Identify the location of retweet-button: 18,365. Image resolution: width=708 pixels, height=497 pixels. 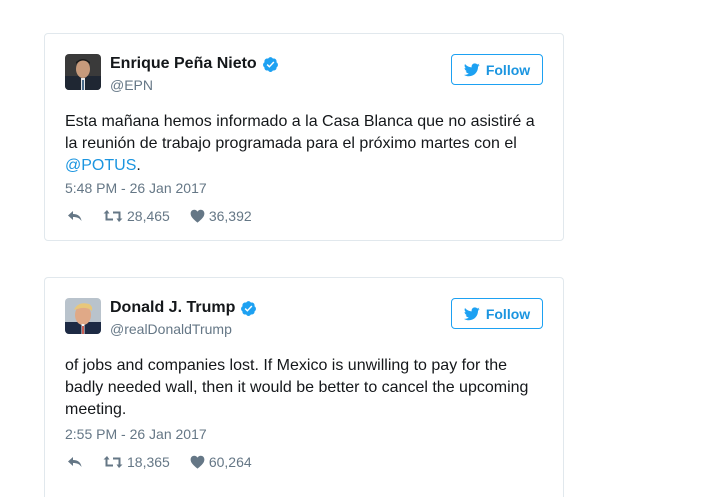
(136, 462).